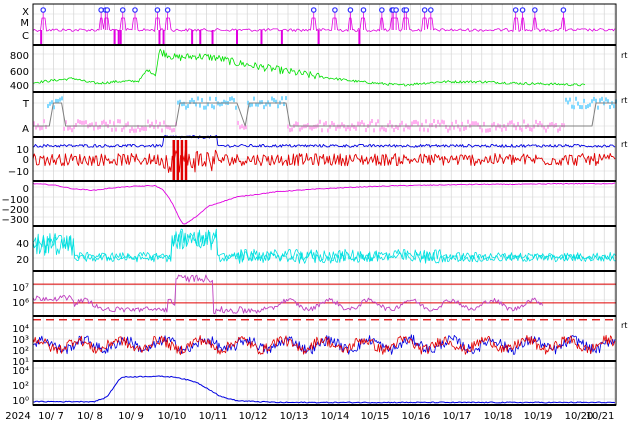 This screenshot has height=424, width=634. What do you see at coordinates (20, 340) in the screenshot?
I see `y-tick-label: 10³` at bounding box center [20, 340].